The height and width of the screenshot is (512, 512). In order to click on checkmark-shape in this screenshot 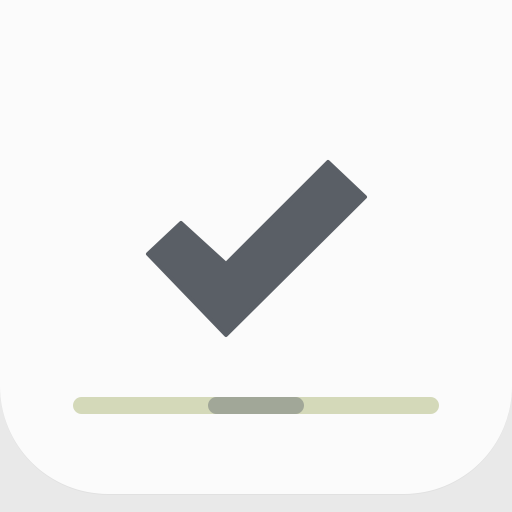, I will do `click(256, 248)`.